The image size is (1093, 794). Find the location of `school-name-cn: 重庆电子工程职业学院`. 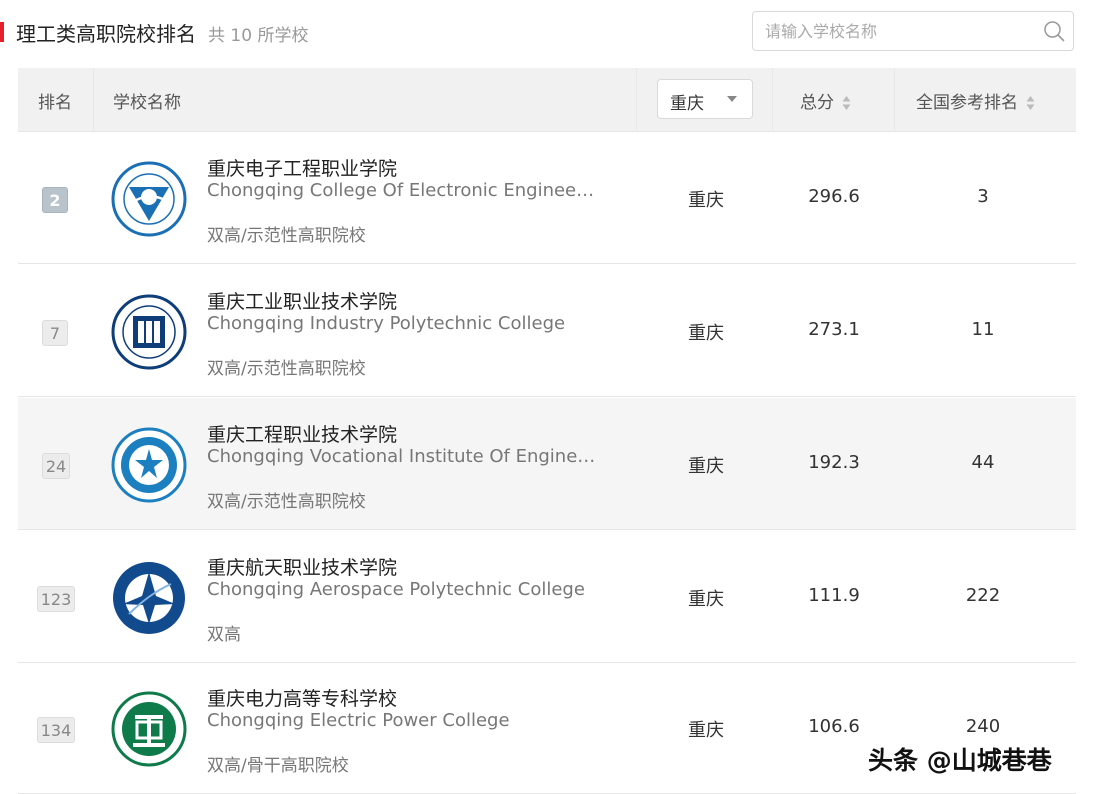

school-name-cn: 重庆电子工程职业学院 is located at coordinates (302, 167).